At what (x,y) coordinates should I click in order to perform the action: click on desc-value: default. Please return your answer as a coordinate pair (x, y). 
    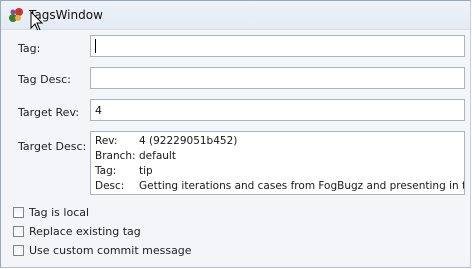
    Looking at the image, I should click on (157, 156).